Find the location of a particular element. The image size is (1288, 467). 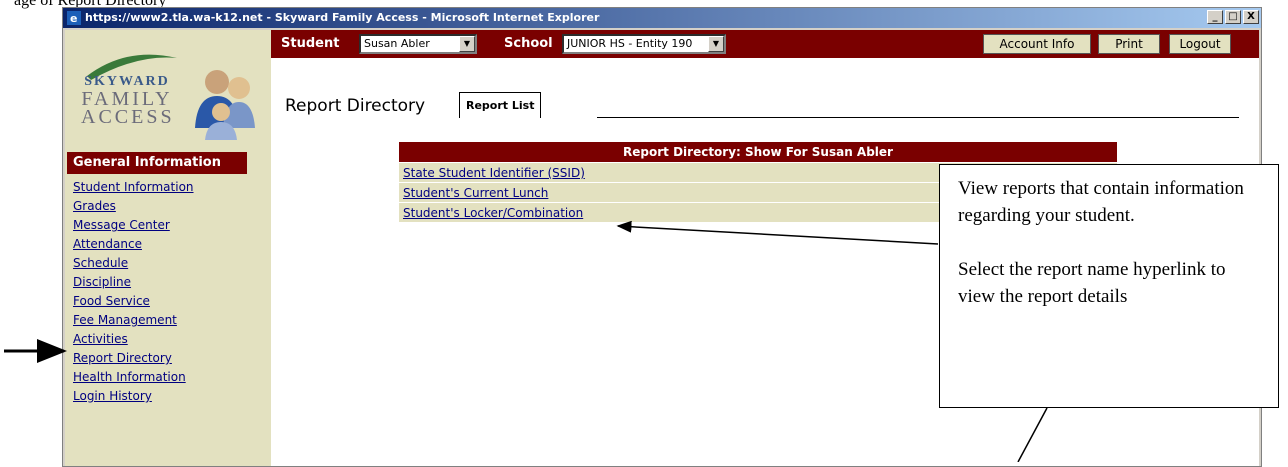

sidebar-item-login-history: Login History is located at coordinates (112, 396).